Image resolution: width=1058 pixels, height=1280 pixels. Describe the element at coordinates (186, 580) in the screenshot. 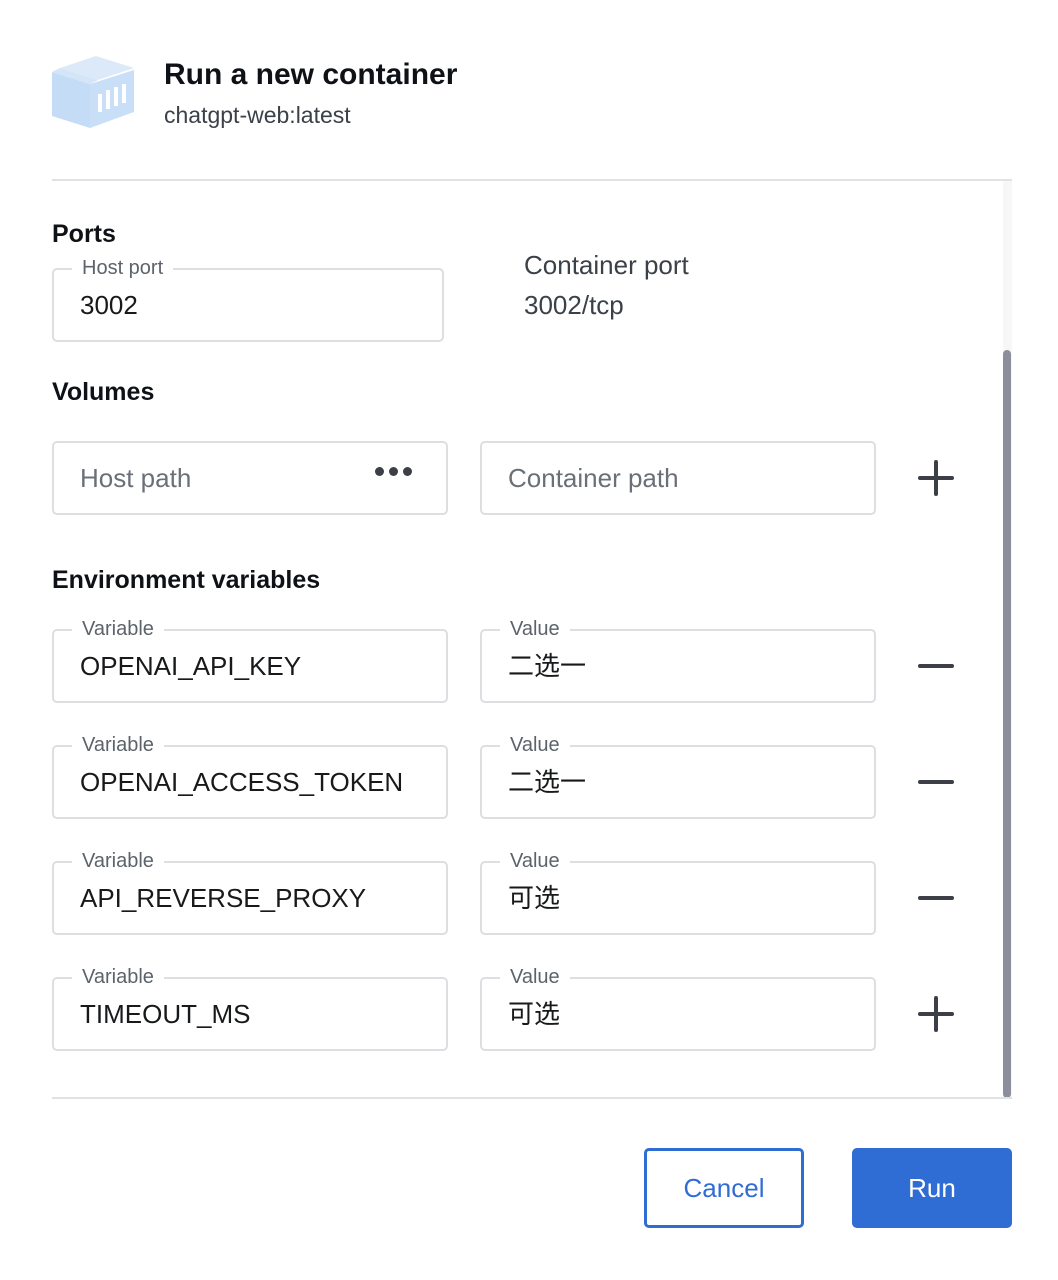

I see `env-section-title: Environment variables` at that location.